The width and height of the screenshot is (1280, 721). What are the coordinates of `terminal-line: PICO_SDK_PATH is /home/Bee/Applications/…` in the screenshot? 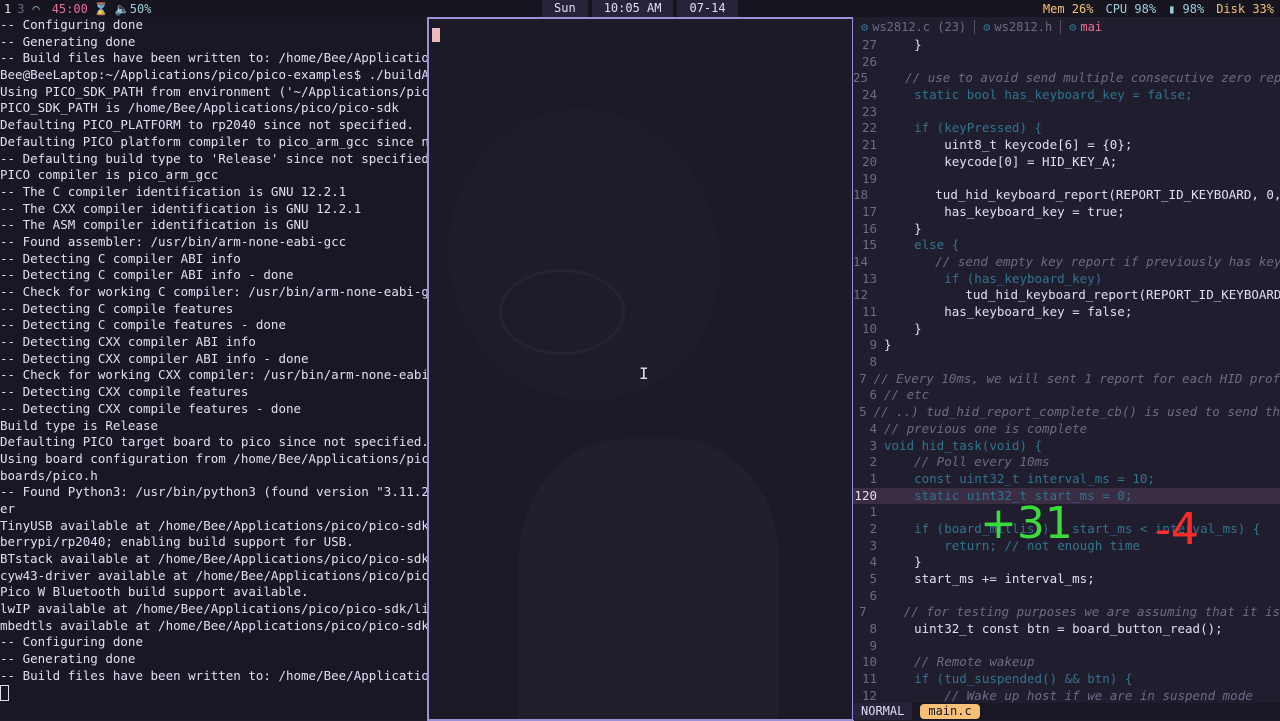 It's located at (199, 108).